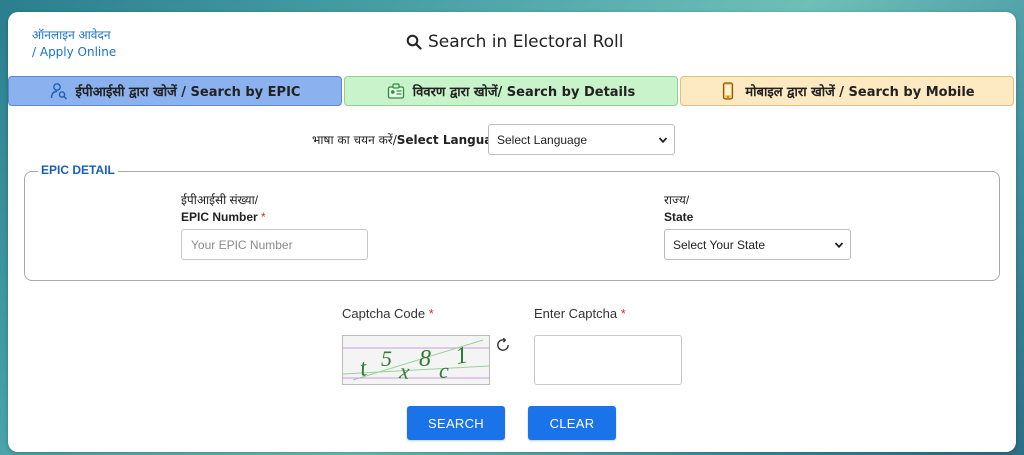 The width and height of the screenshot is (1024, 455). I want to click on captcha-input, so click(608, 360).